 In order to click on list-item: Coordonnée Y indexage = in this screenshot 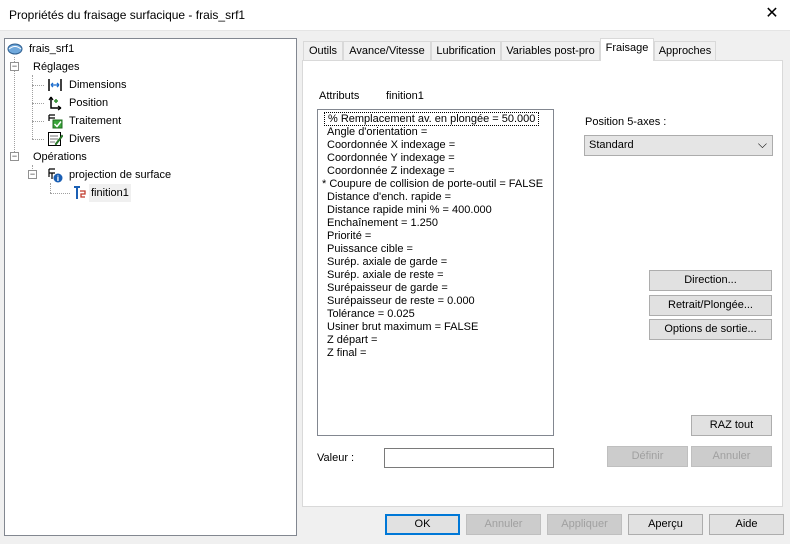, I will do `click(391, 158)`.